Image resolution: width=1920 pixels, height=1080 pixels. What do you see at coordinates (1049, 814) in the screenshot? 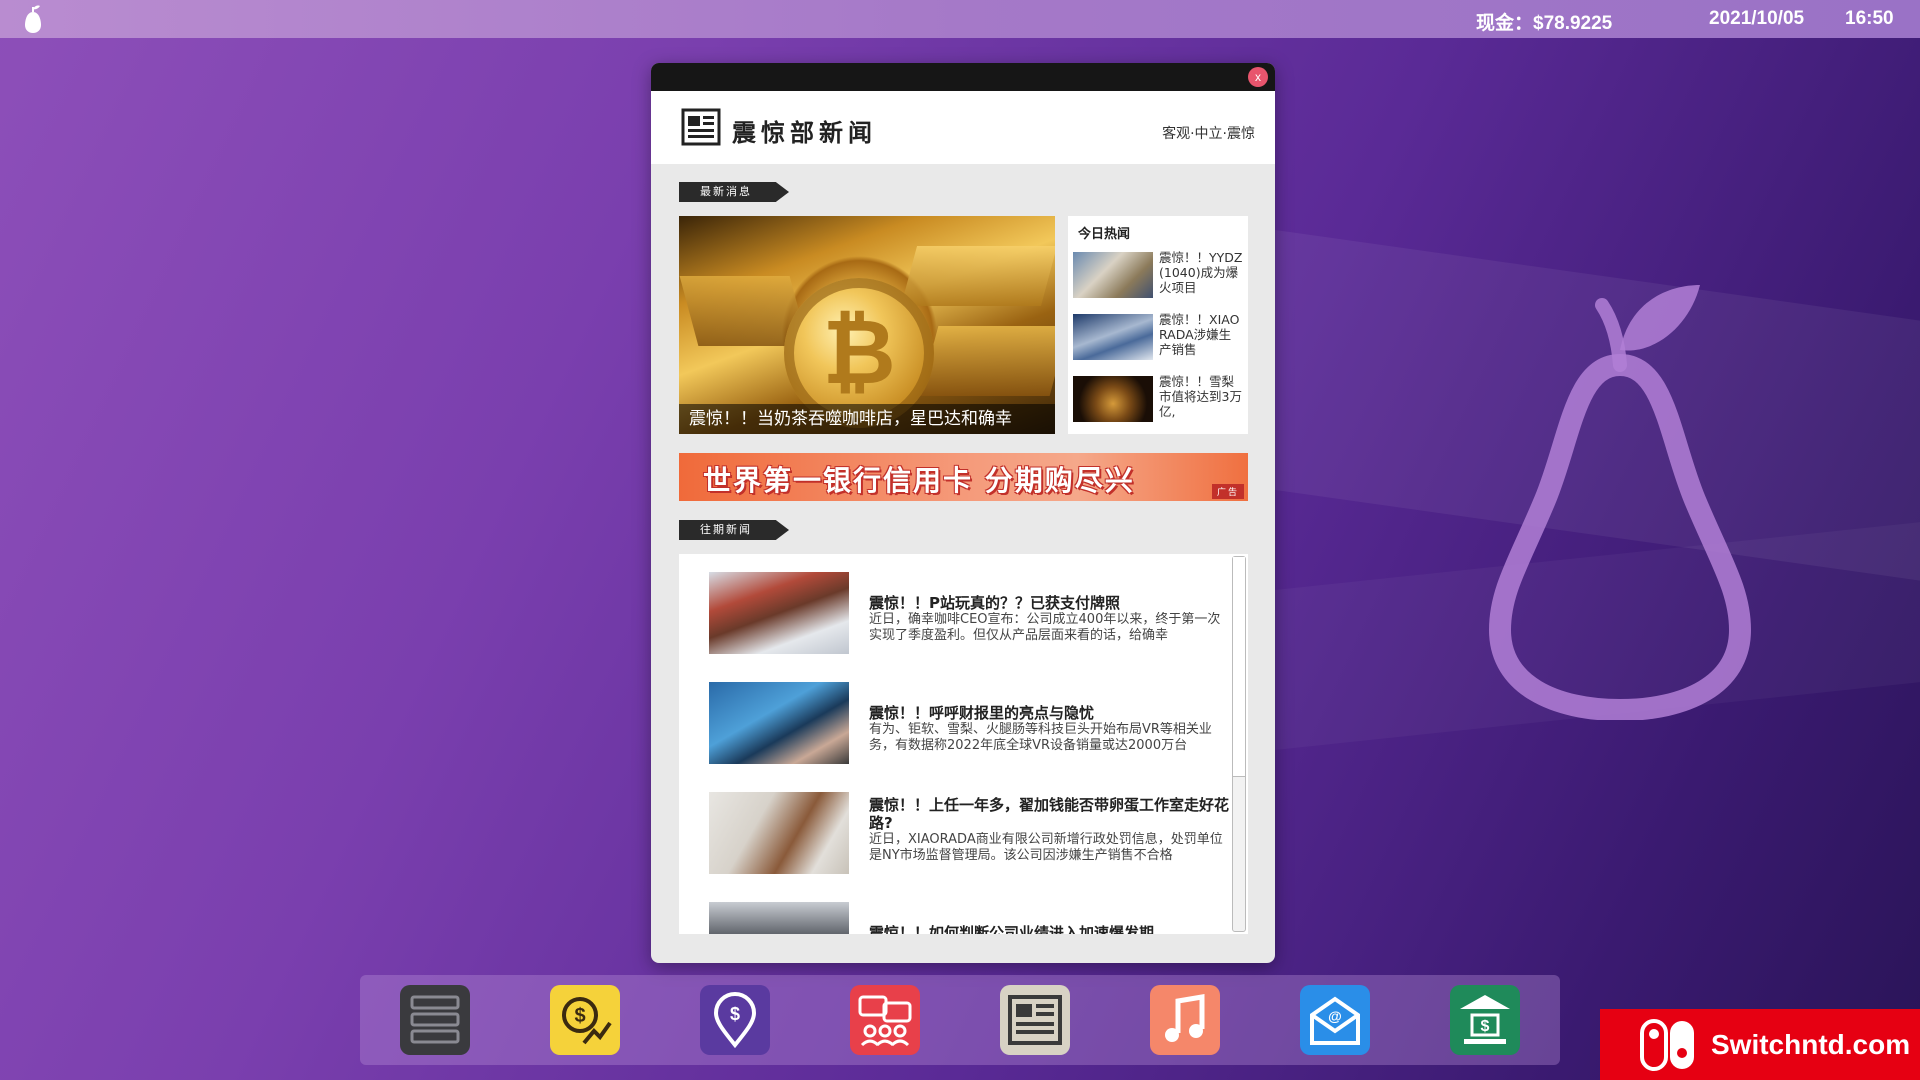
I see `article-title: 震惊！！上任一年多，翟加钱能否带卵蛋工作室走好花路?` at bounding box center [1049, 814].